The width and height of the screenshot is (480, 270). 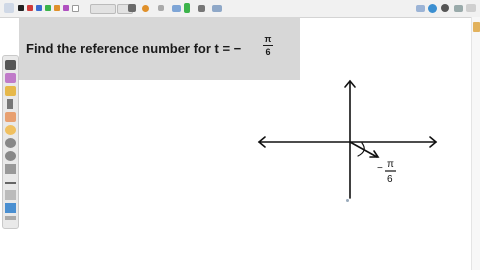 What do you see at coordinates (445, 8) in the screenshot?
I see `settings-icon` at bounding box center [445, 8].